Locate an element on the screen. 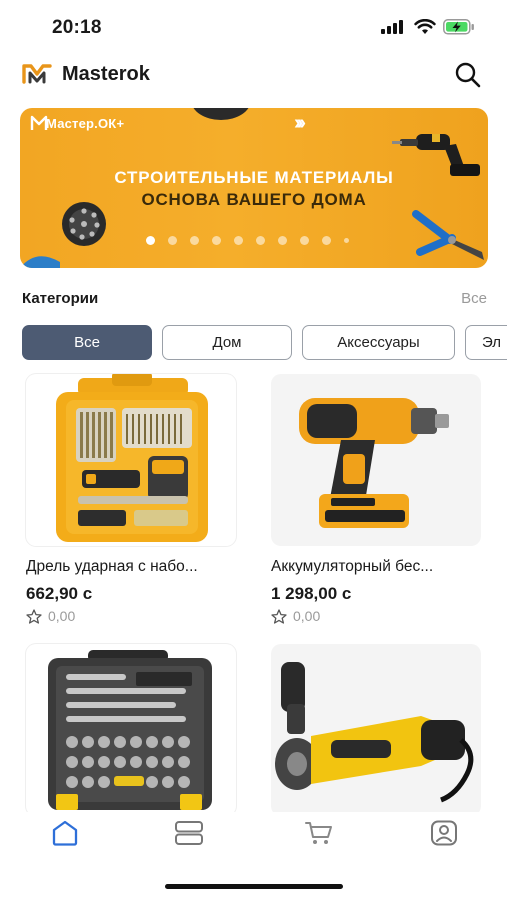 This screenshot has height=900, width=507. tab-cart is located at coordinates (319, 833).